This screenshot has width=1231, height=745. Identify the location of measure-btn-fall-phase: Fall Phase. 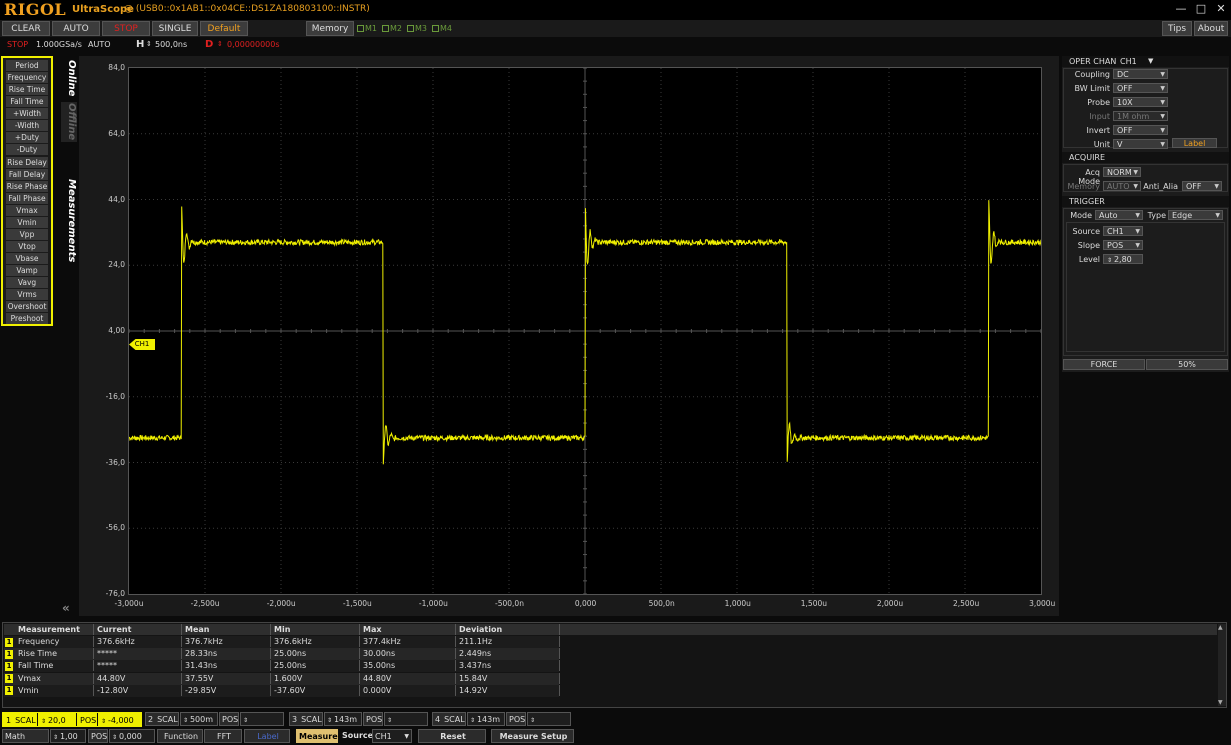
(27, 198).